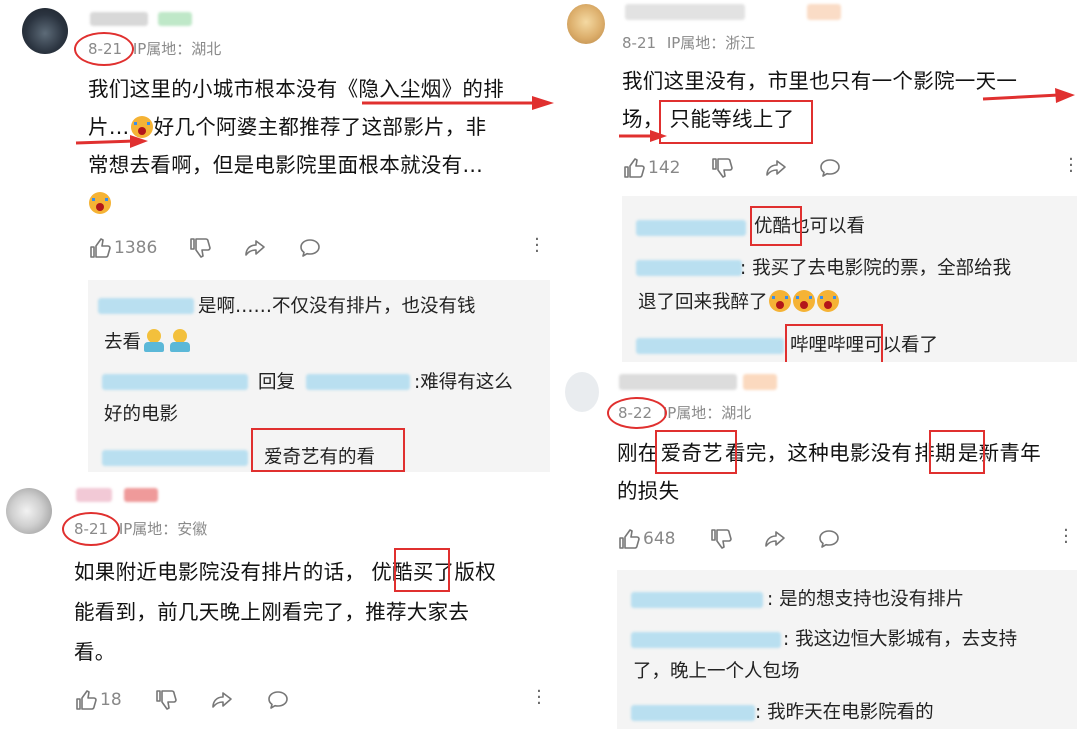 The image size is (1080, 729). I want to click on comment-actions: 1386 · · ·, so click(318, 246).